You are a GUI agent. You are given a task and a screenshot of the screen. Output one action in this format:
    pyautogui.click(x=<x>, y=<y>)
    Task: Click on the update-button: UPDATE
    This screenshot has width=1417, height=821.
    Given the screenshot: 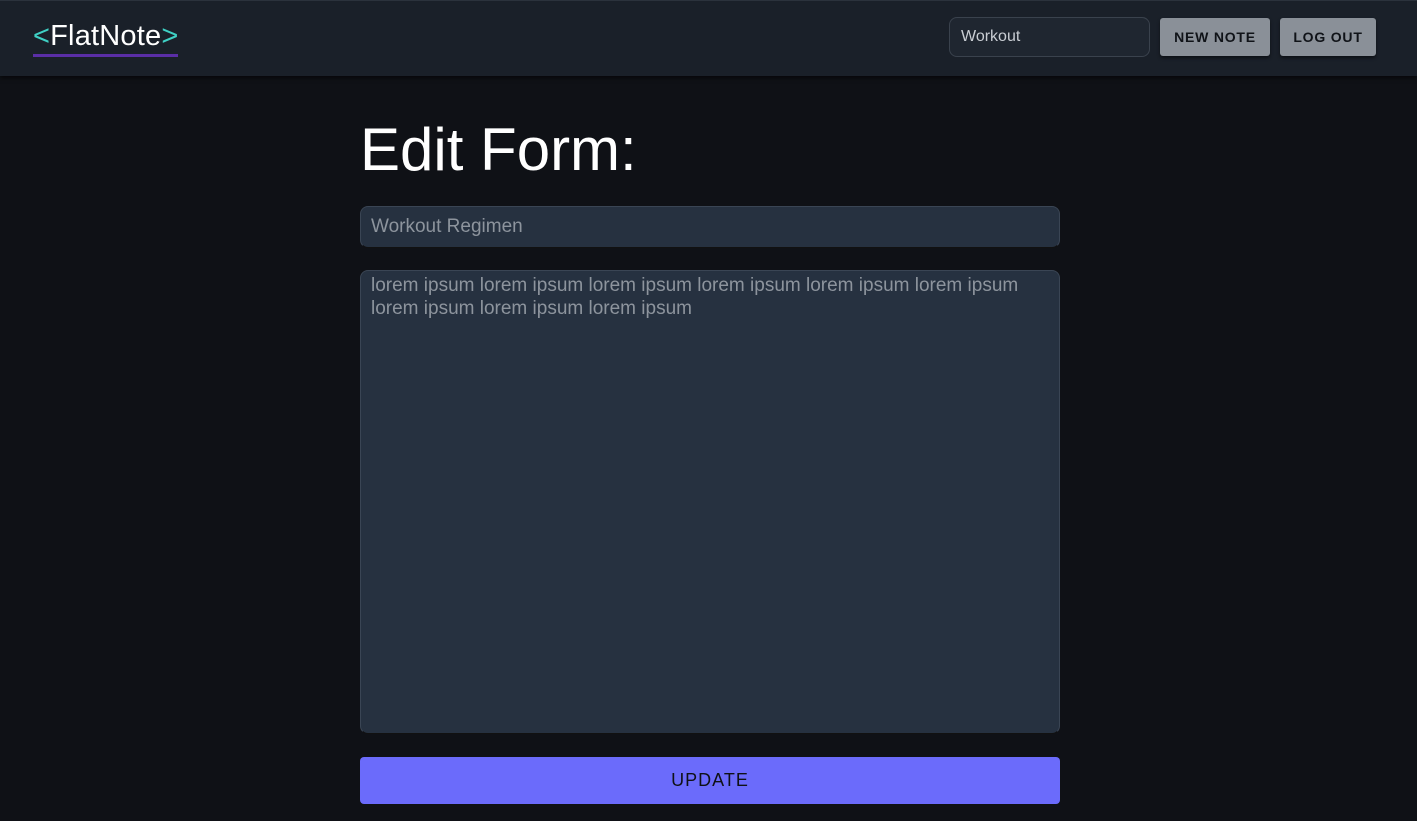 What is the action you would take?
    pyautogui.click(x=710, y=780)
    